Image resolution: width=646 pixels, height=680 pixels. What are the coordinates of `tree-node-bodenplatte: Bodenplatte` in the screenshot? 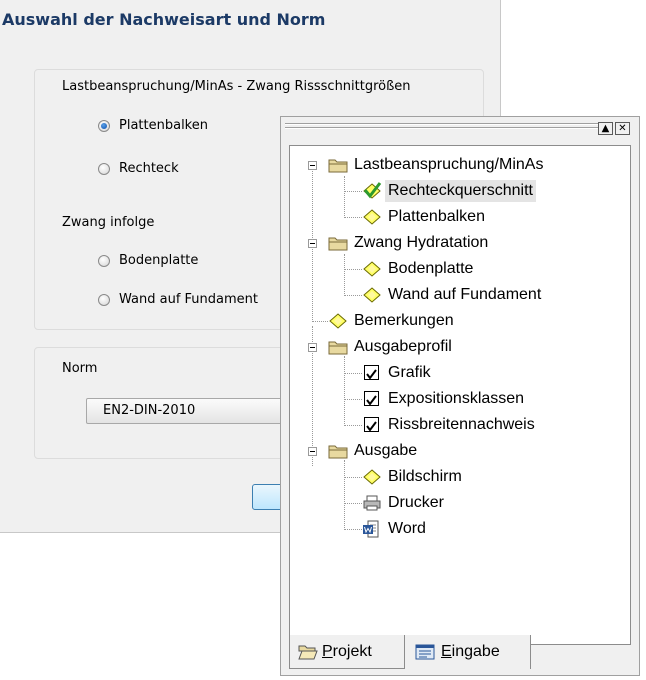 It's located at (460, 269).